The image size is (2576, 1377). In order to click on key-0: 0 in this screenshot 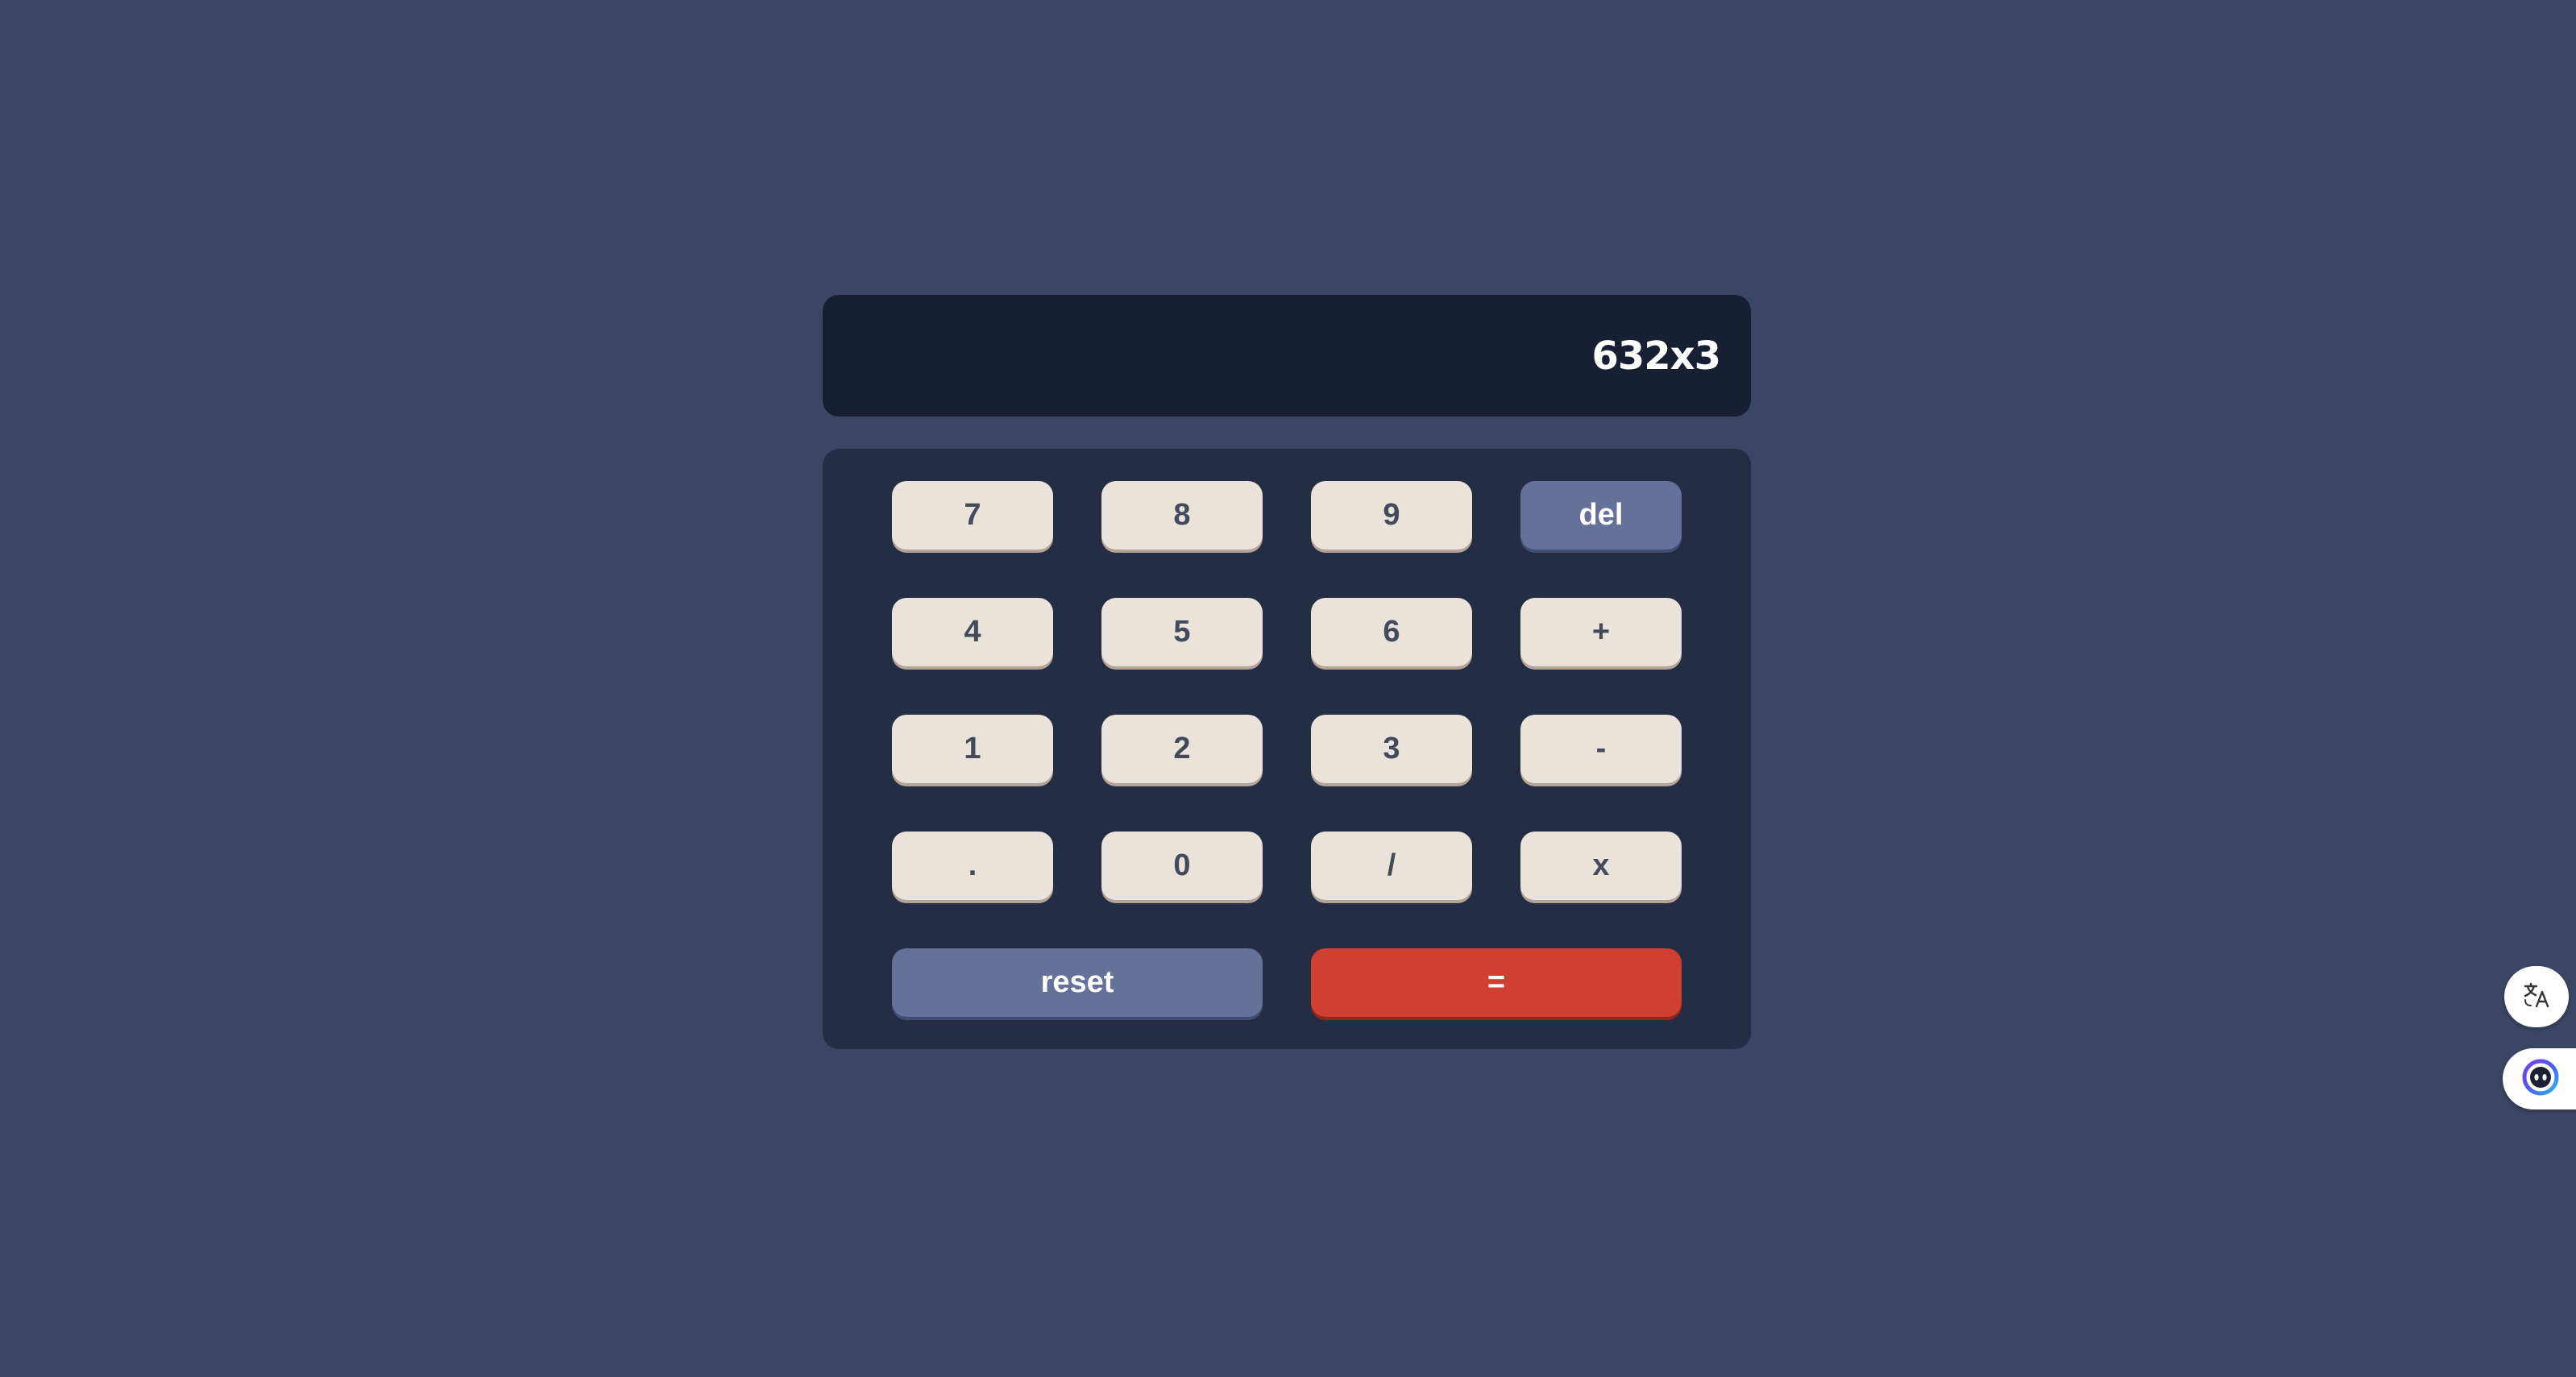, I will do `click(1182, 866)`.